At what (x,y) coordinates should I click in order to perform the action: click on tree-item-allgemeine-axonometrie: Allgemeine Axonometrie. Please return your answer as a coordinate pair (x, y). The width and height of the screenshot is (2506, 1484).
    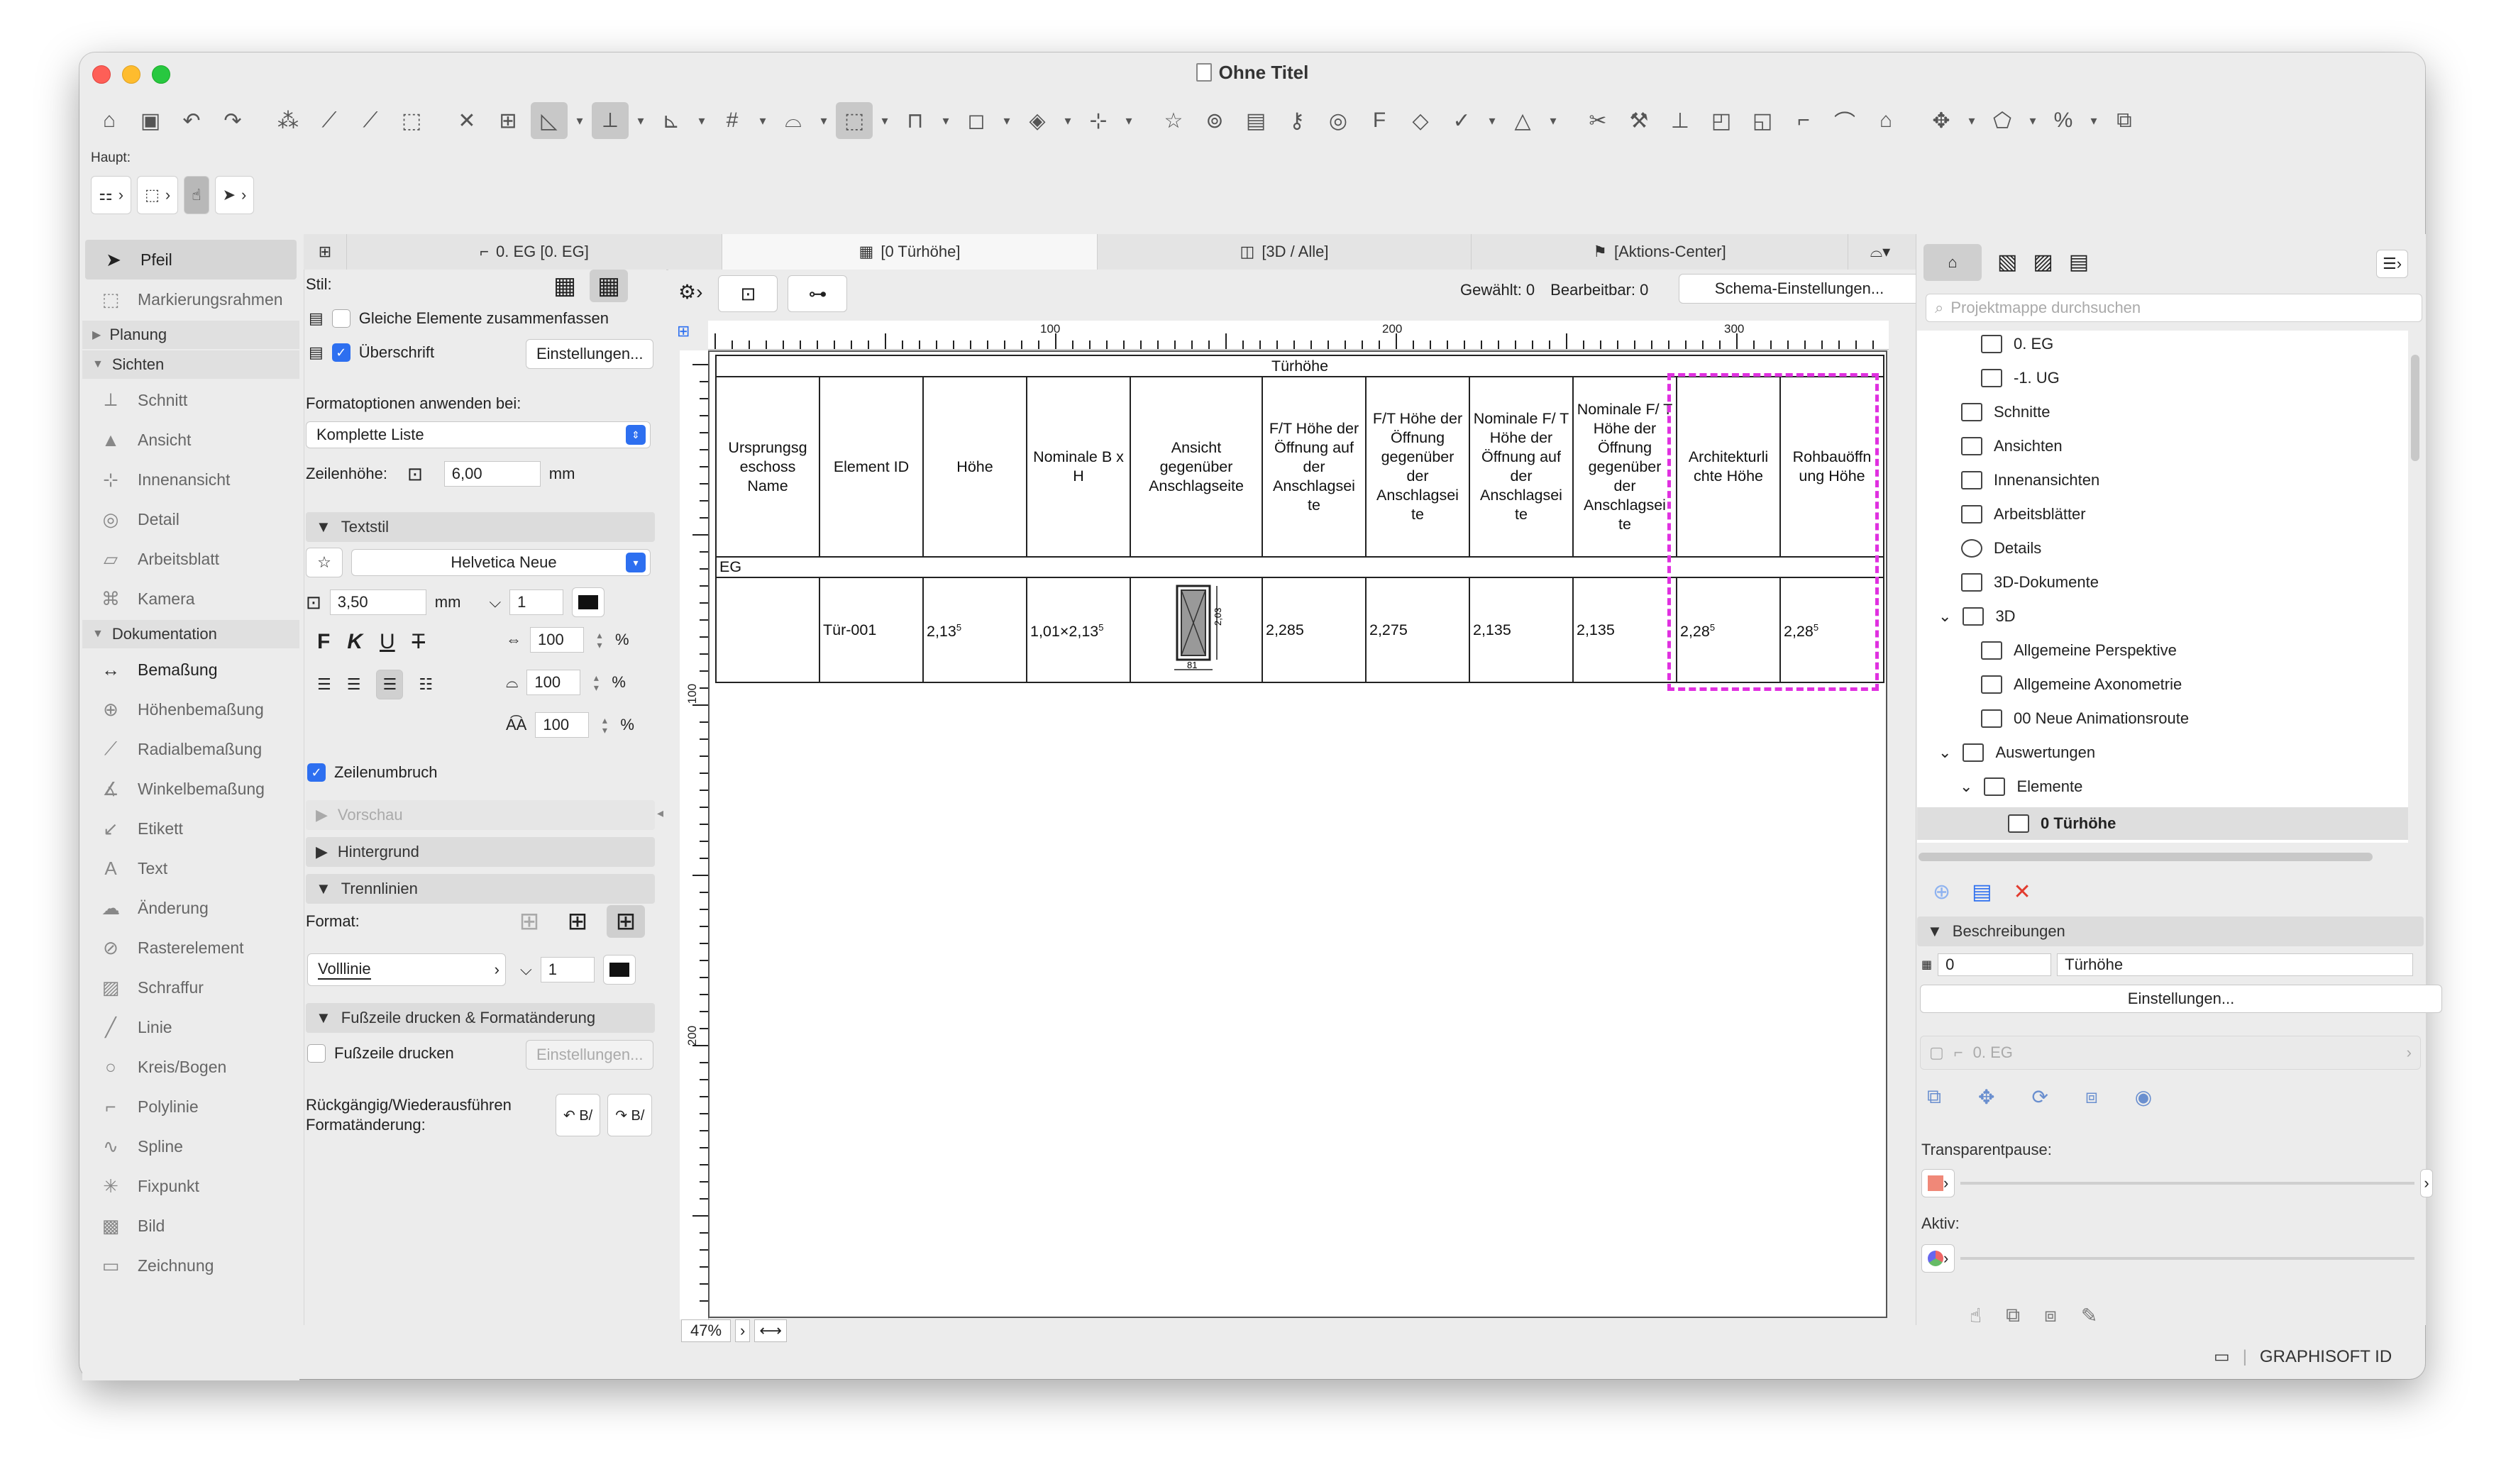
    Looking at the image, I should click on (2081, 684).